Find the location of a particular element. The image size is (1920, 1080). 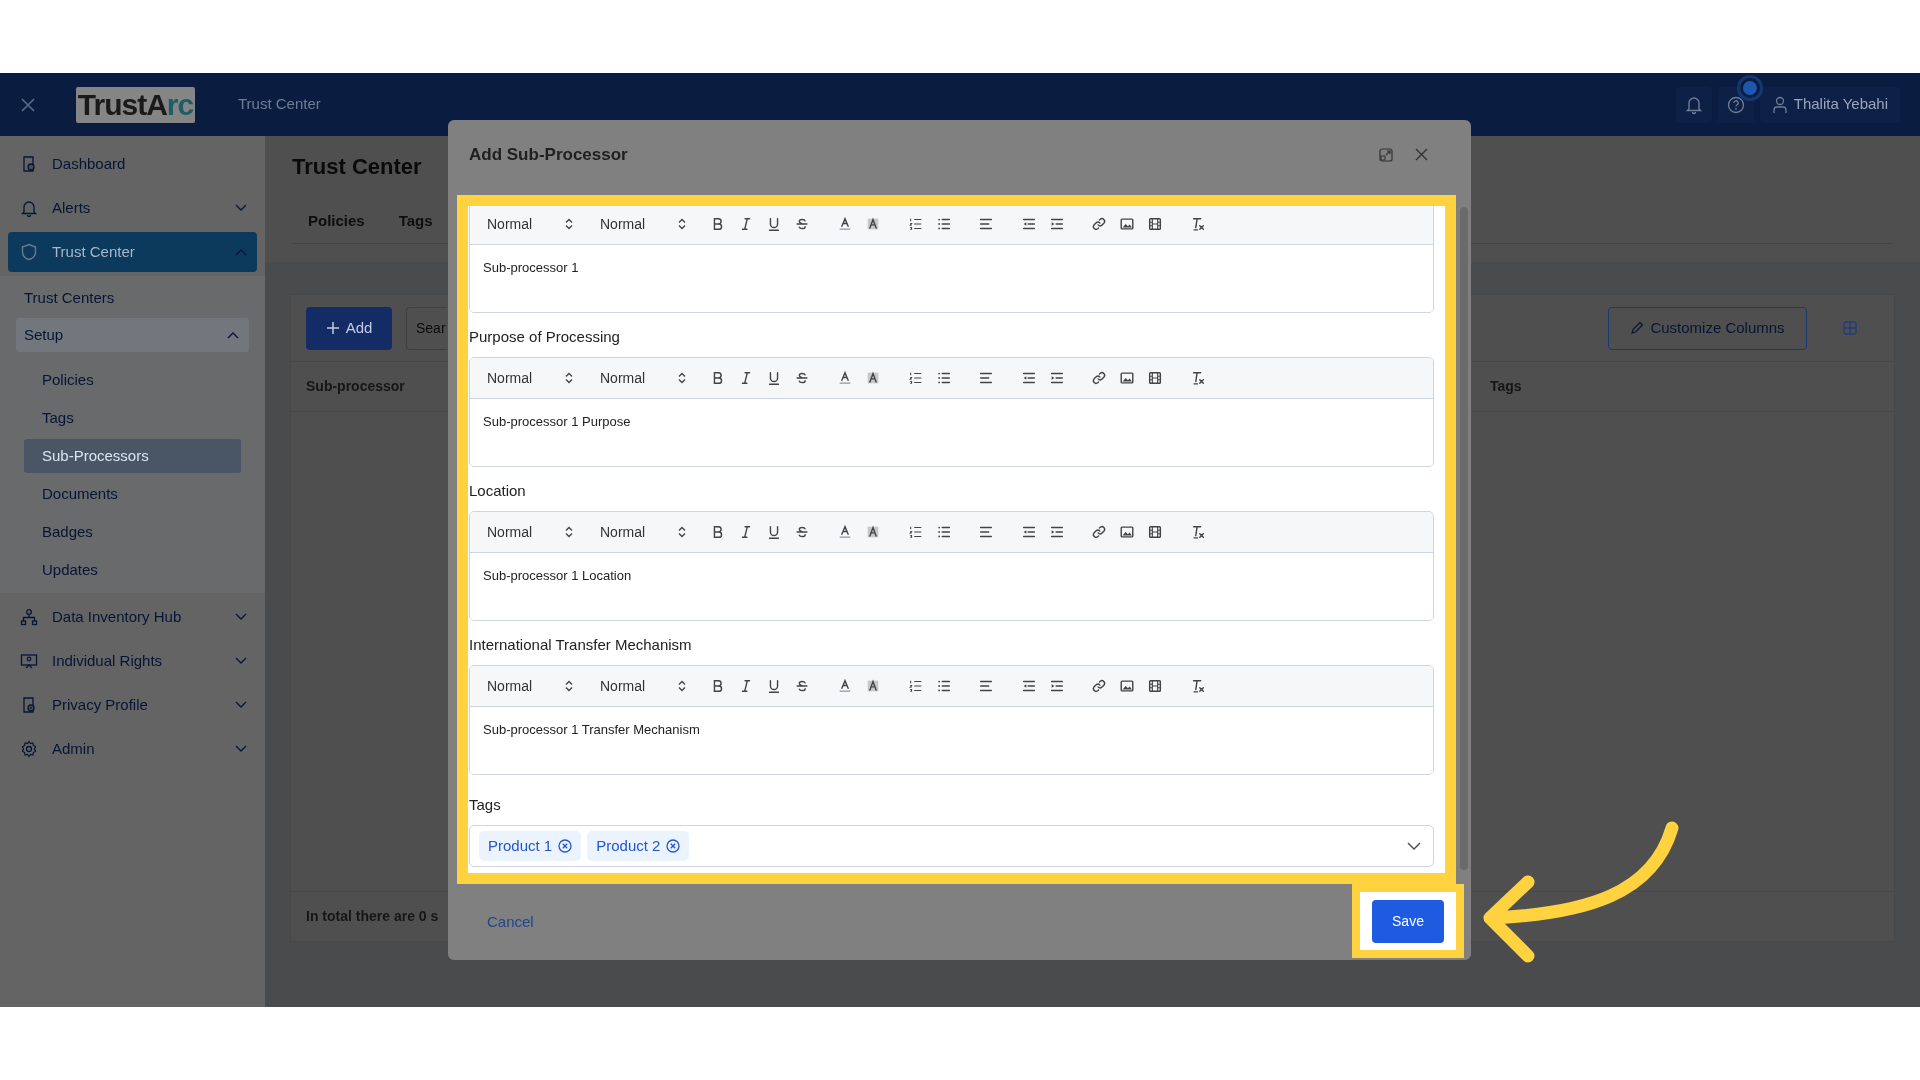

tag-chip: Product 2 is located at coordinates (638, 846).